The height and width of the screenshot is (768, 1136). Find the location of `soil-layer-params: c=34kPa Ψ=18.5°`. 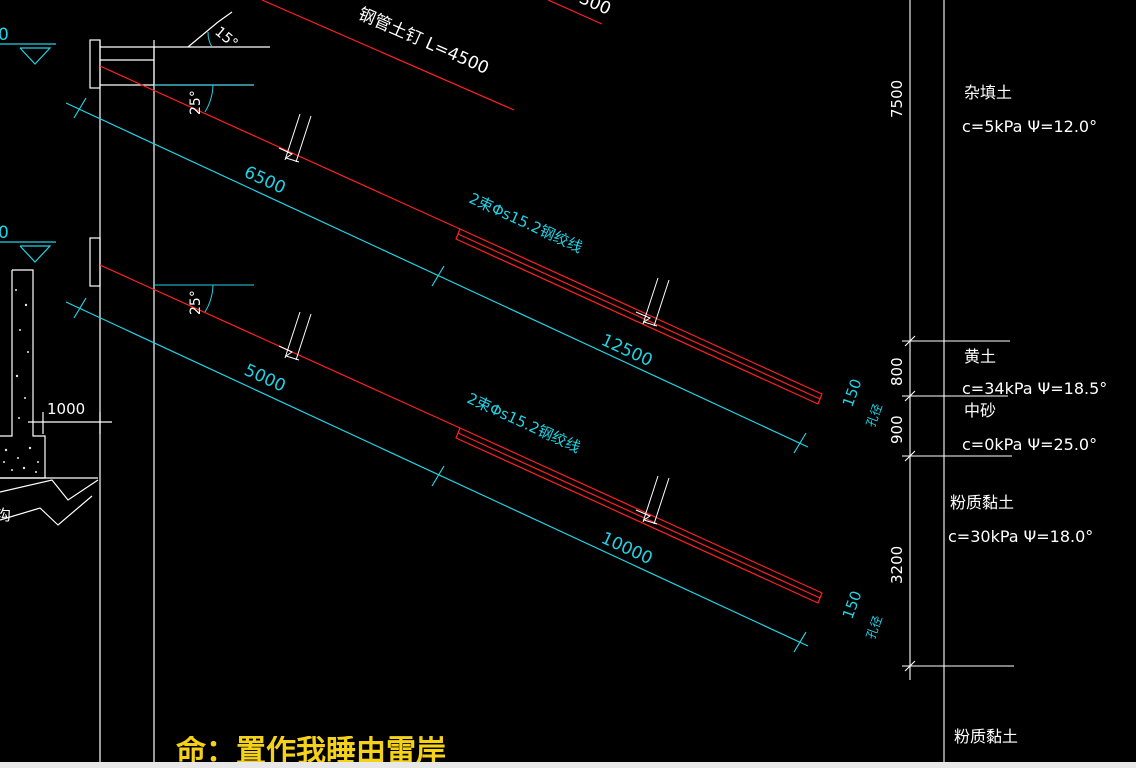

soil-layer-params: c=34kPa Ψ=18.5° is located at coordinates (1034, 388).